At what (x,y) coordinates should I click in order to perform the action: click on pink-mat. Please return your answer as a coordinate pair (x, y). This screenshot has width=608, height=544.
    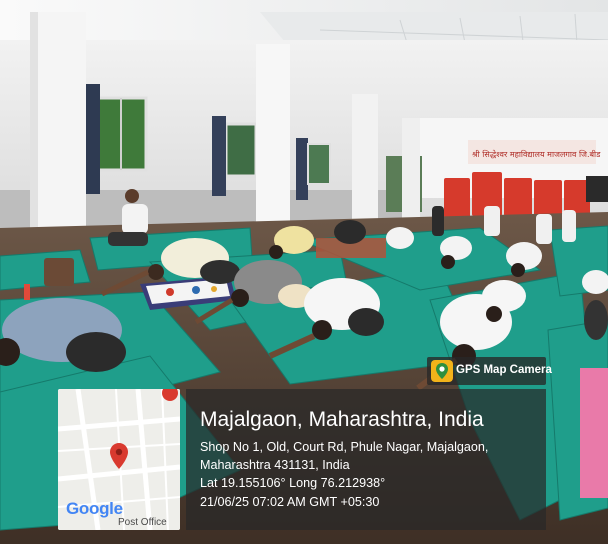
    Looking at the image, I should click on (594, 433).